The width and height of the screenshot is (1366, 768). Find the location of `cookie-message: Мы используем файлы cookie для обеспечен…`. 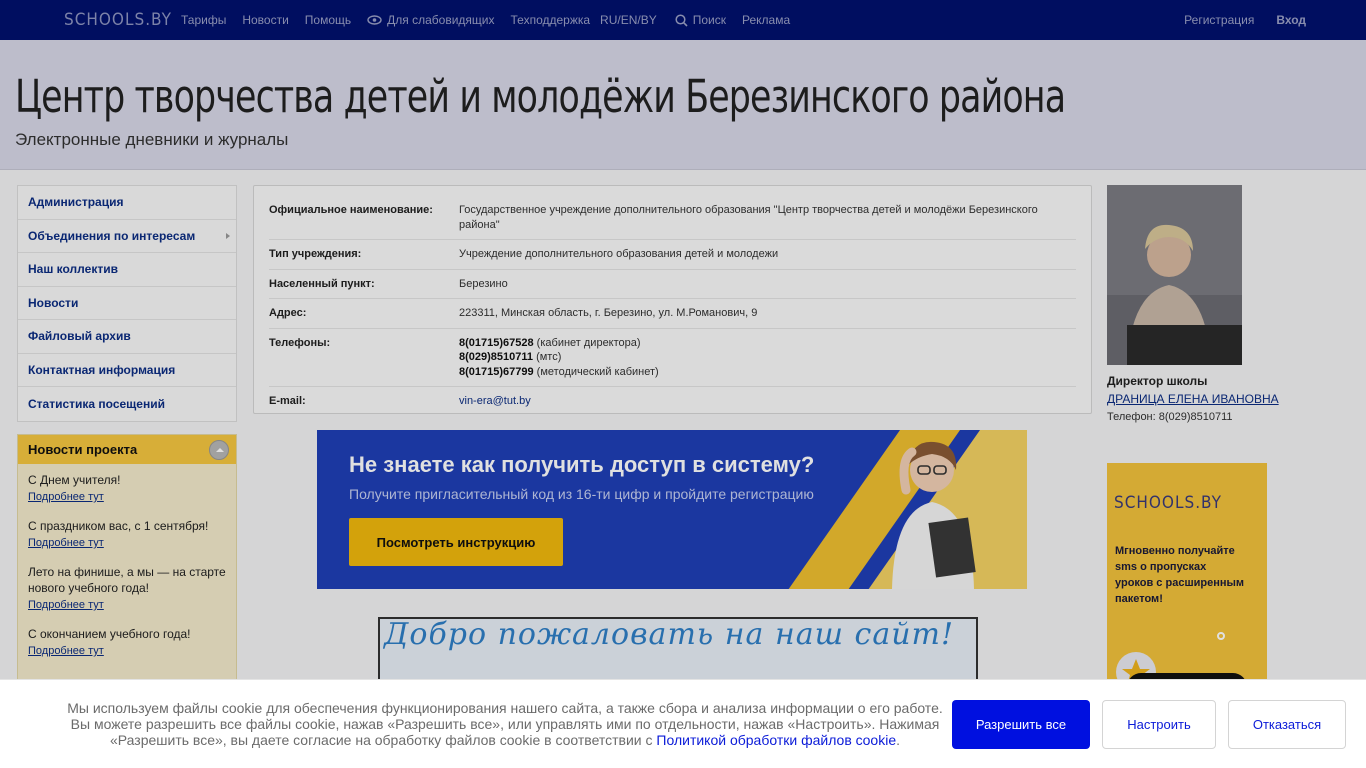

cookie-message: Мы используем файлы cookie для обеспечен… is located at coordinates (505, 724).